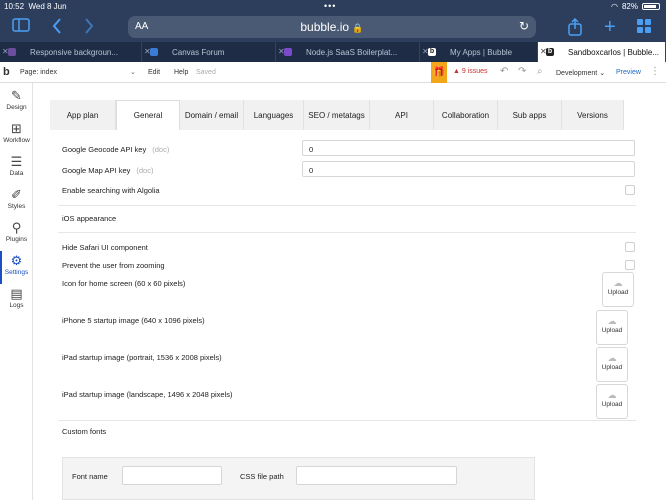 This screenshot has height=500, width=666. What do you see at coordinates (614, 6) in the screenshot?
I see `wifi-icon: ◠` at bounding box center [614, 6].